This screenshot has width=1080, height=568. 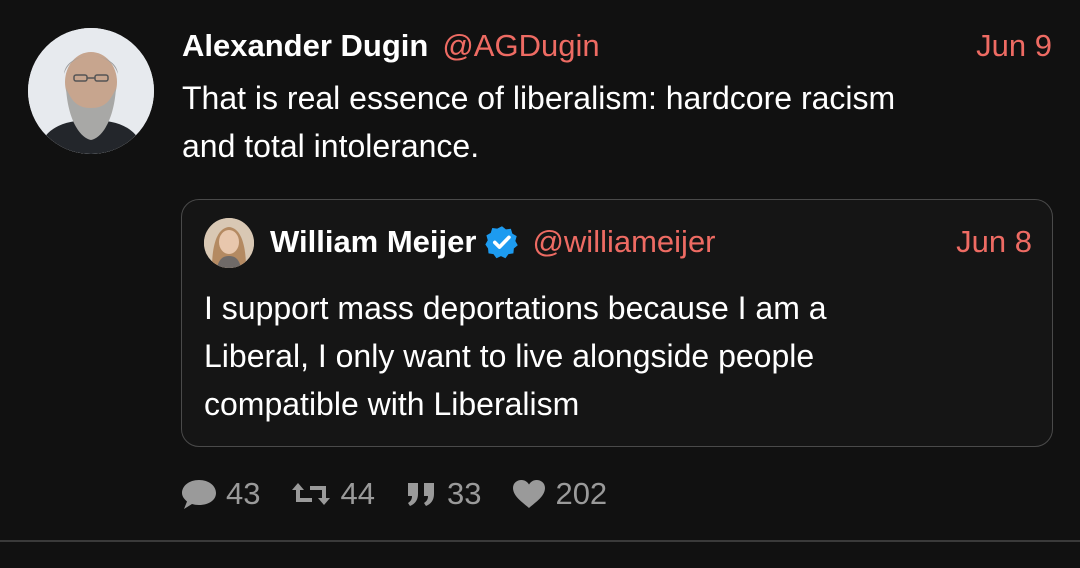 What do you see at coordinates (199, 494) in the screenshot?
I see `reply-bubble-icon` at bounding box center [199, 494].